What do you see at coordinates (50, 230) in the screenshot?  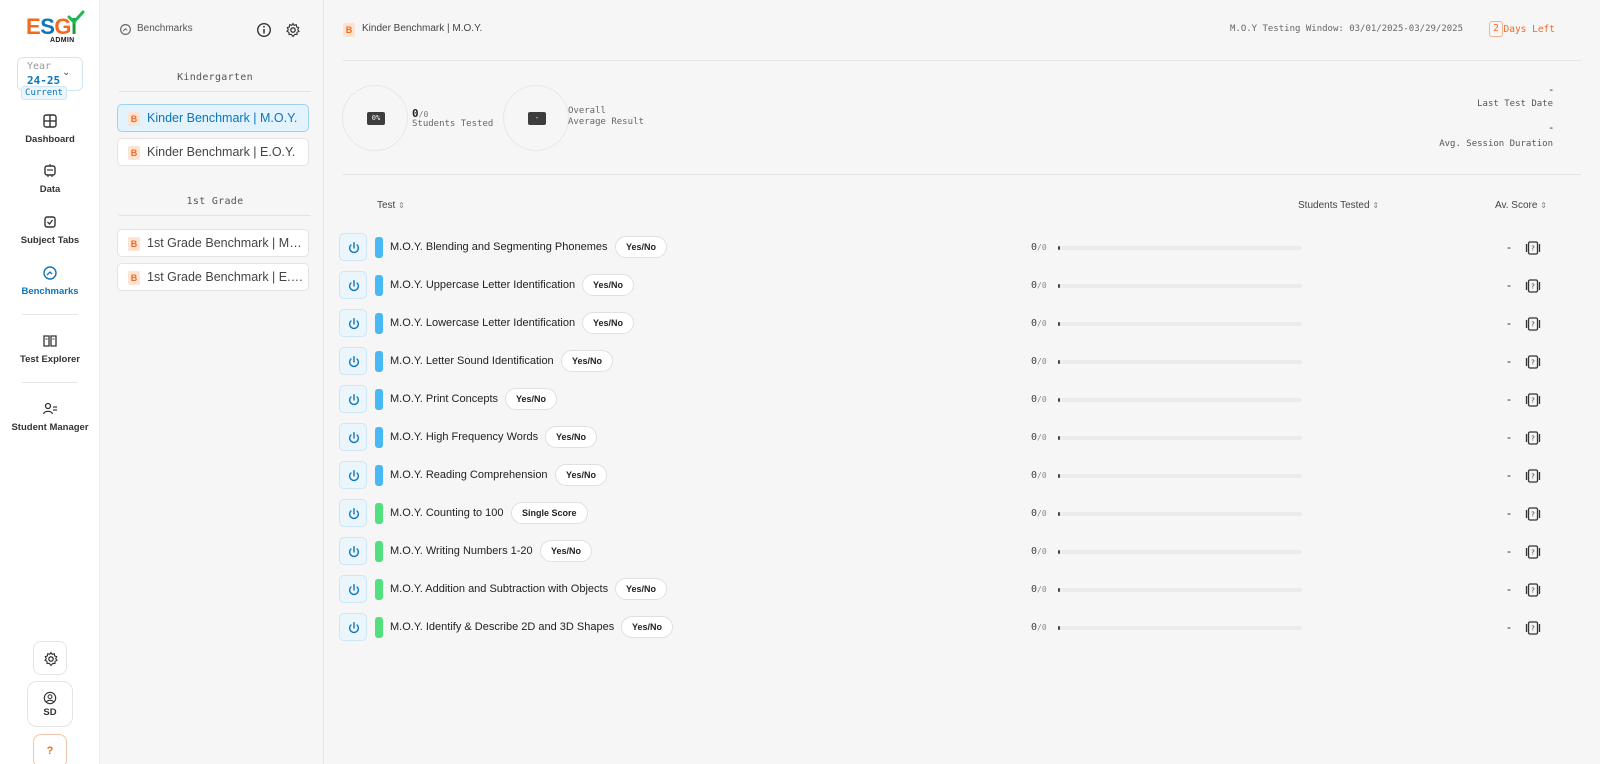 I see `nav-item-subject-tabs: Subject Tabs` at bounding box center [50, 230].